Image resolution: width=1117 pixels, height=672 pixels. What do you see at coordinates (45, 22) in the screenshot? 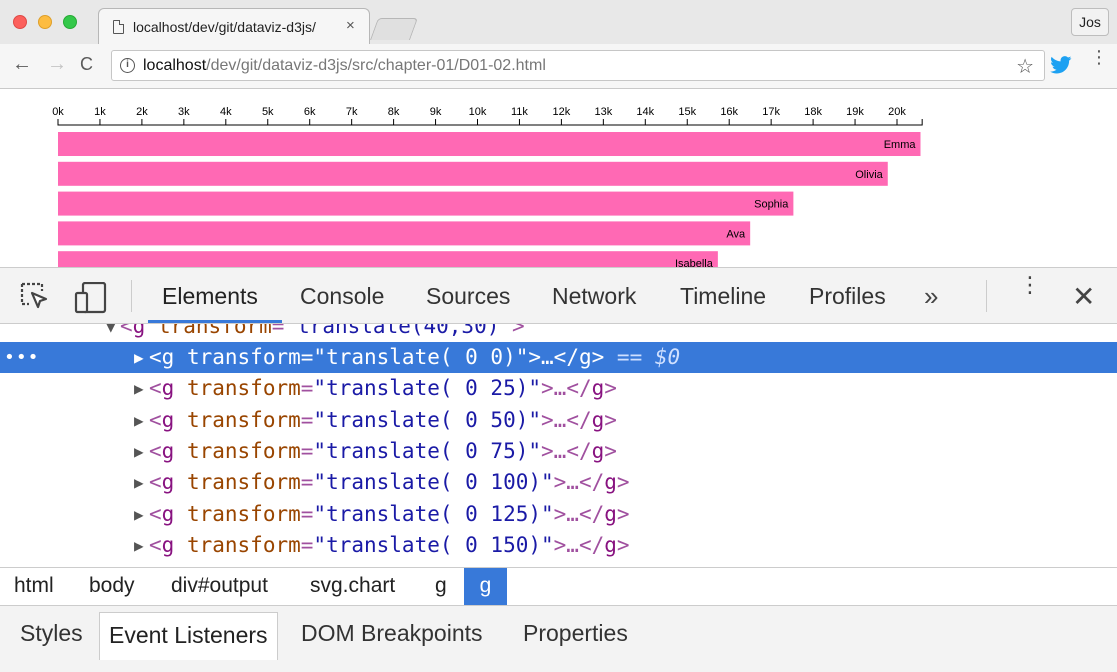
I see `minimize-window-button` at bounding box center [45, 22].